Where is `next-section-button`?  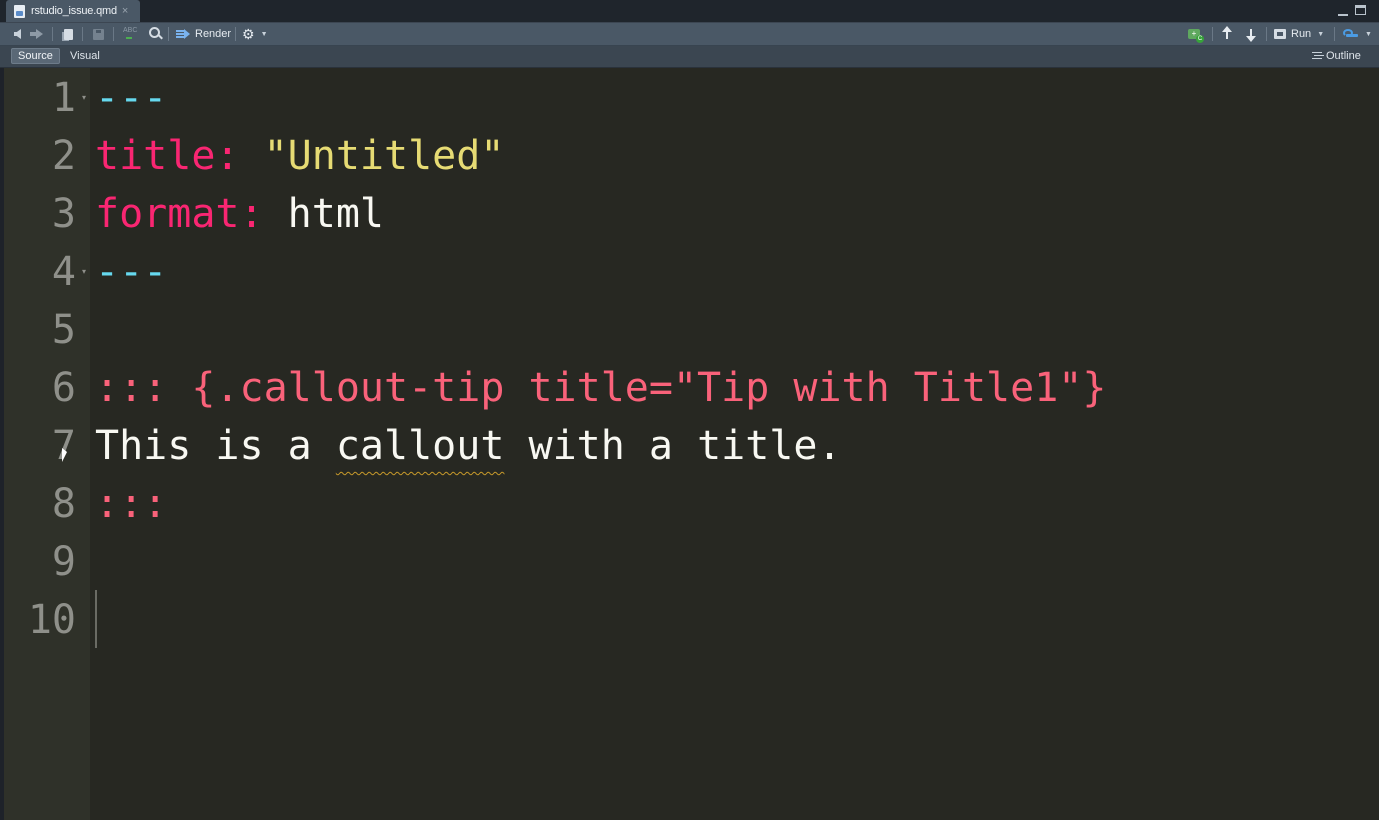
next-section-button is located at coordinates (1251, 34).